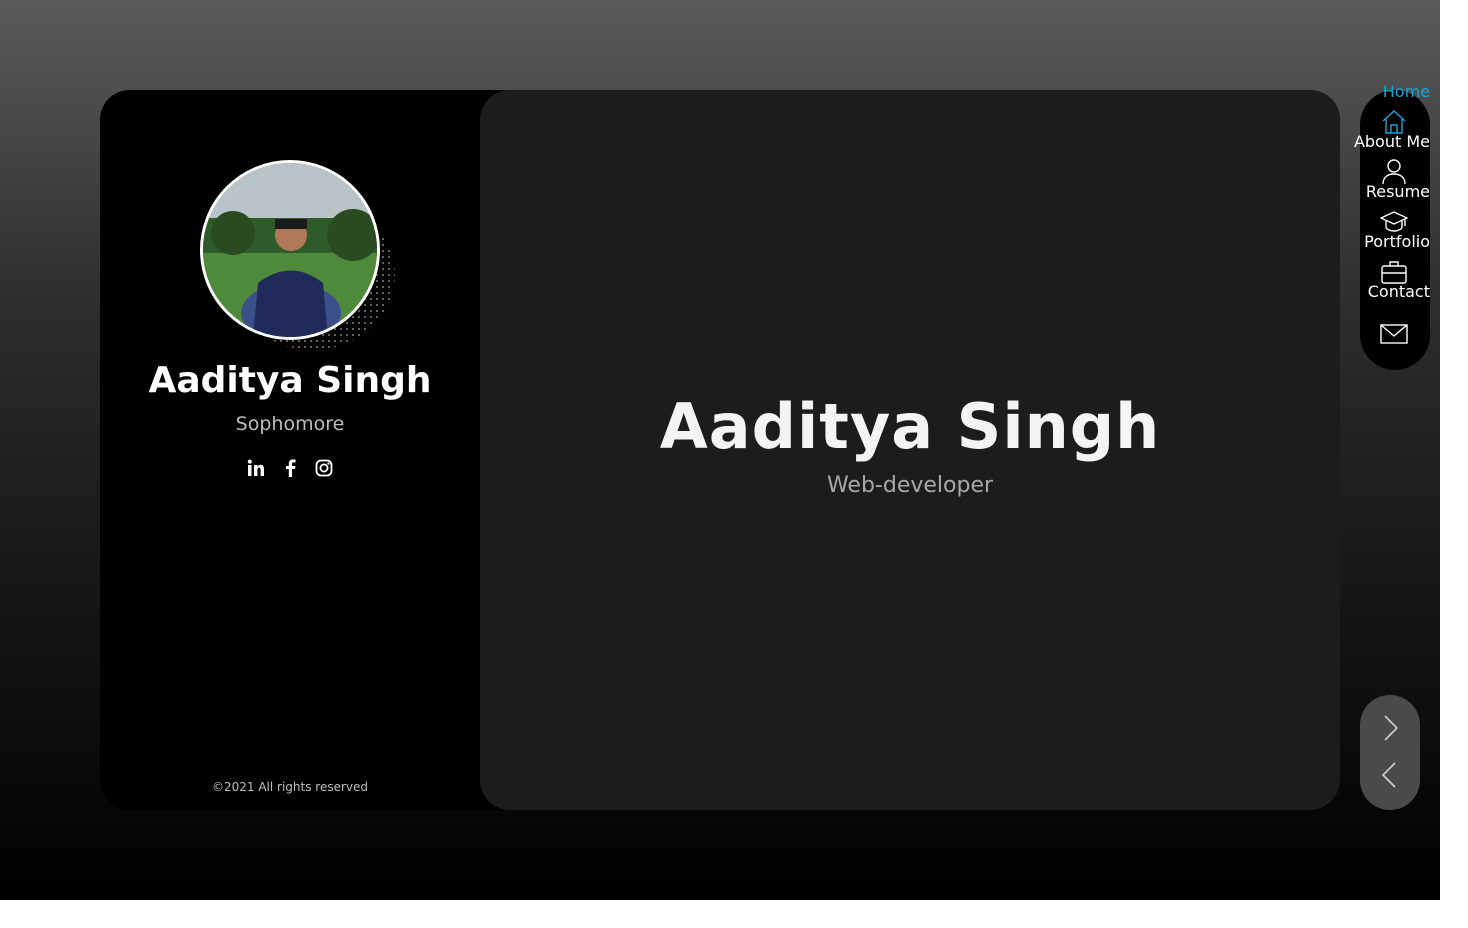 The width and height of the screenshot is (1468, 928). Describe the element at coordinates (1392, 158) in the screenshot. I see `nav-item-about: About Me` at that location.